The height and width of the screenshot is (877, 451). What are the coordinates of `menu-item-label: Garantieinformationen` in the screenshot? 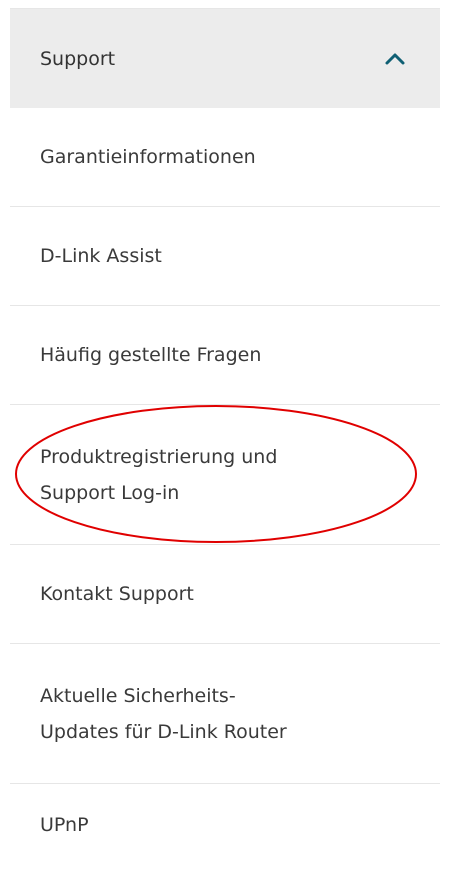 It's located at (148, 157).